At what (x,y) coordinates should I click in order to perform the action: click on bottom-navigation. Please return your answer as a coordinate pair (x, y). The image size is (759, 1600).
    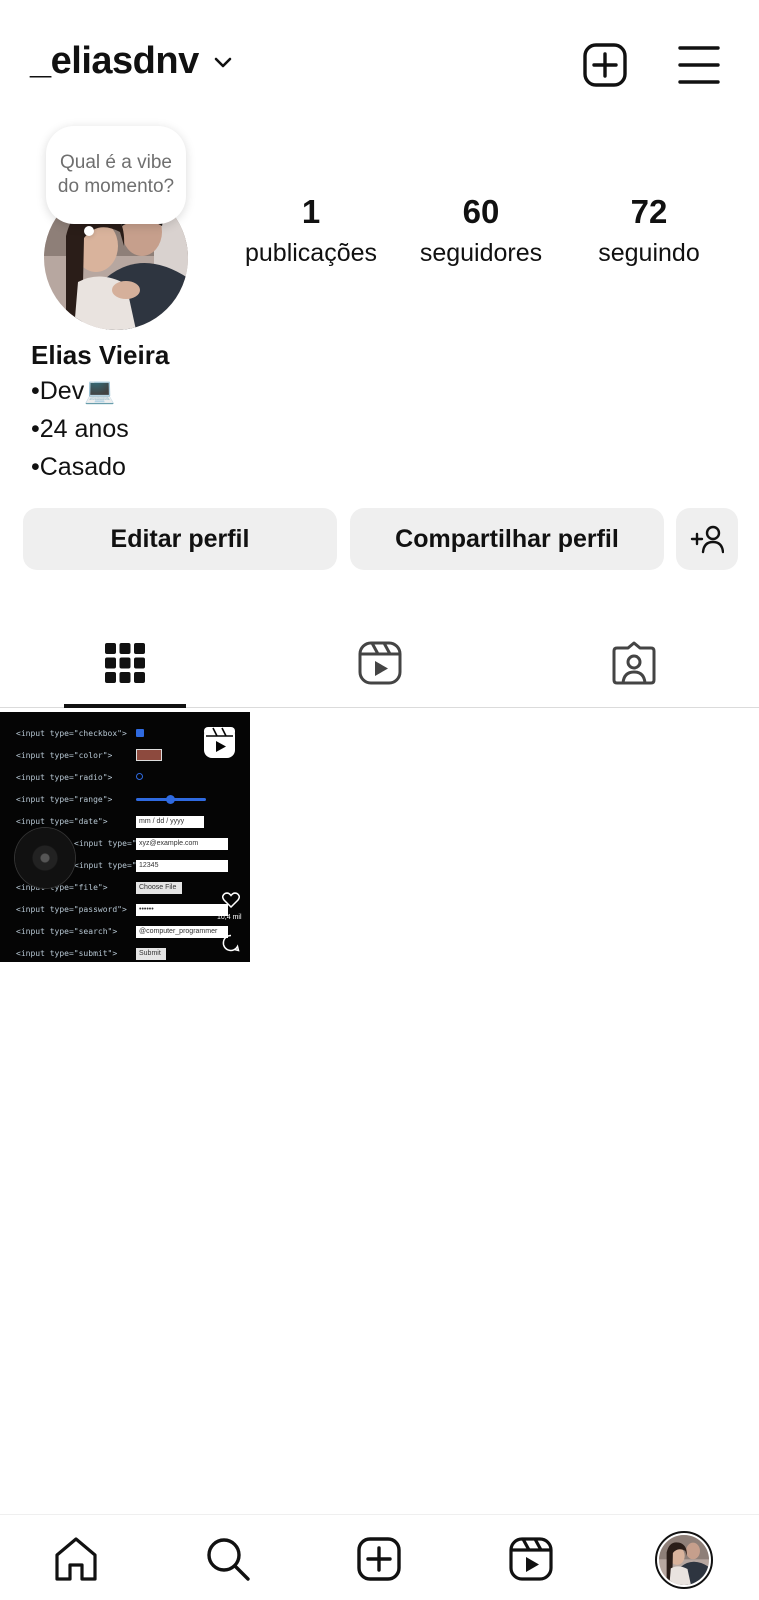
    Looking at the image, I should click on (379, 1557).